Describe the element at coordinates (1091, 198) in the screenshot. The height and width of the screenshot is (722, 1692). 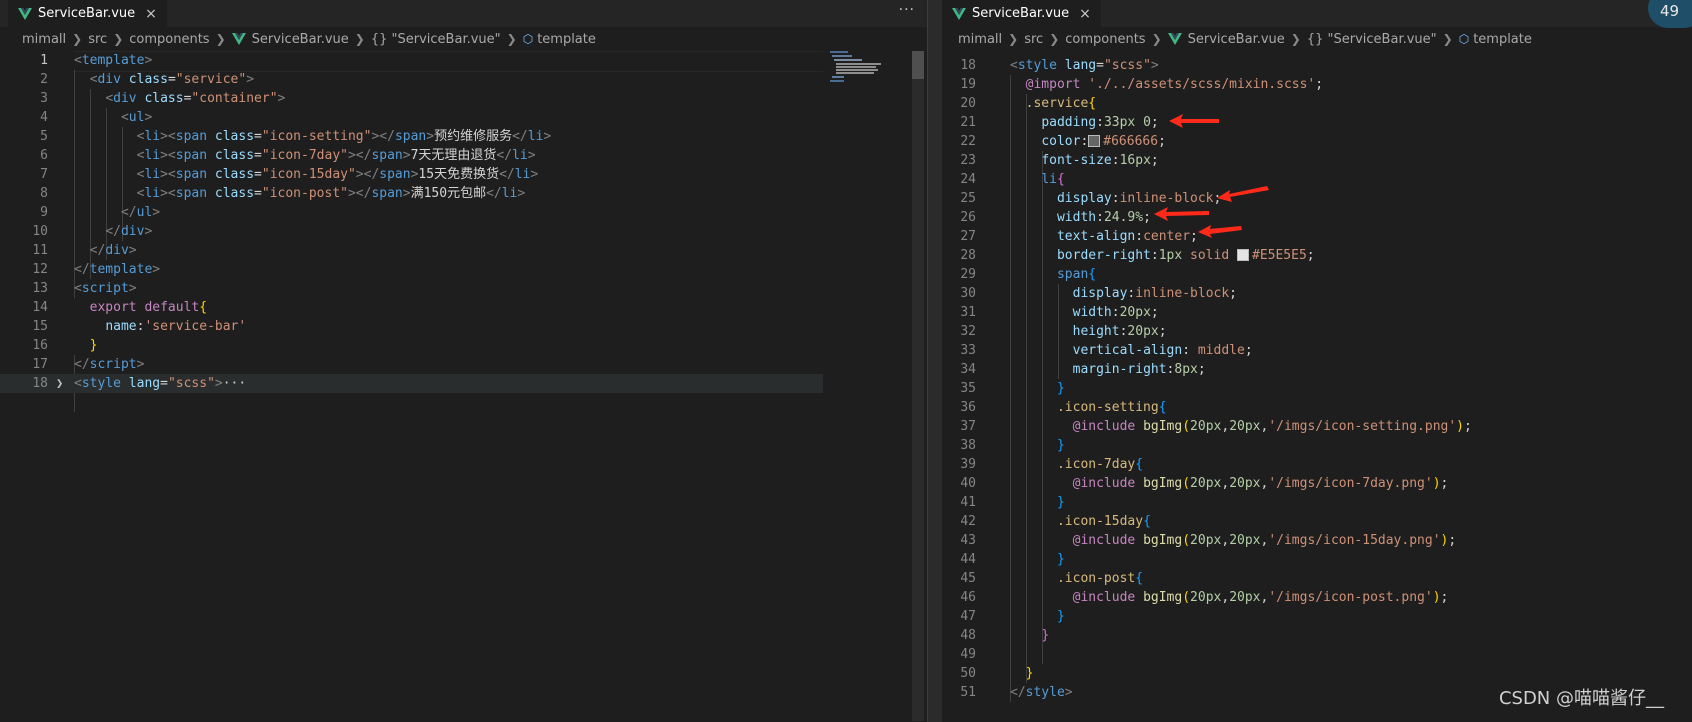
I see `code-line: 25 display:inline-block;` at that location.